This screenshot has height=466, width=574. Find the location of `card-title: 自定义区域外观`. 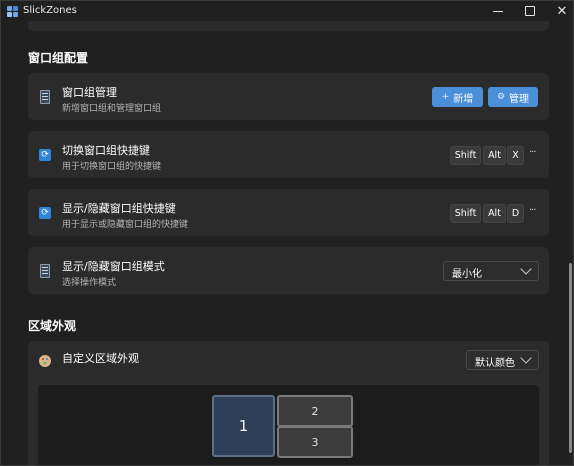

card-title: 自定义区域外观 is located at coordinates (100, 358).